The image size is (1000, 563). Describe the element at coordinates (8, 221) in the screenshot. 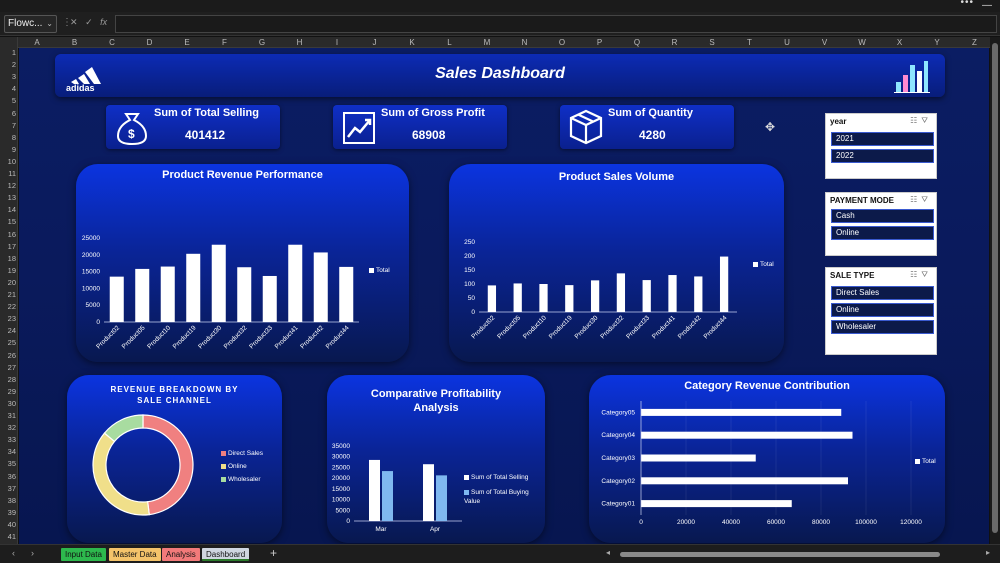

I see `row-header: 15` at that location.